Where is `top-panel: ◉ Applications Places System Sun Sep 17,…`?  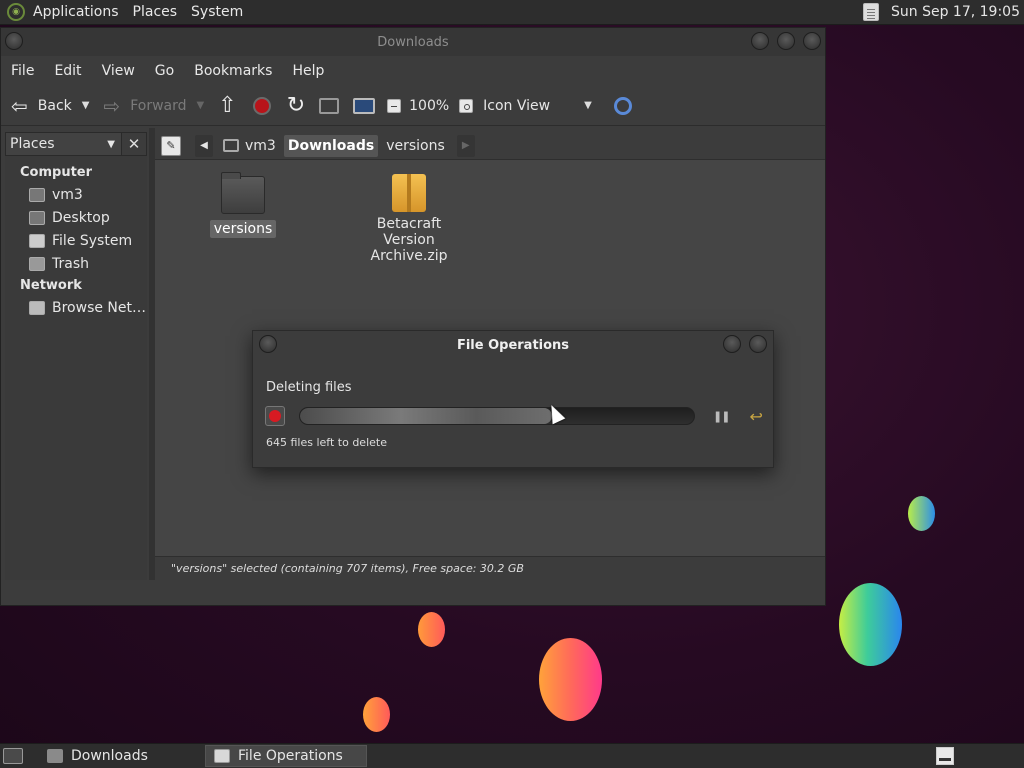 top-panel: ◉ Applications Places System Sun Sep 17,… is located at coordinates (512, 12).